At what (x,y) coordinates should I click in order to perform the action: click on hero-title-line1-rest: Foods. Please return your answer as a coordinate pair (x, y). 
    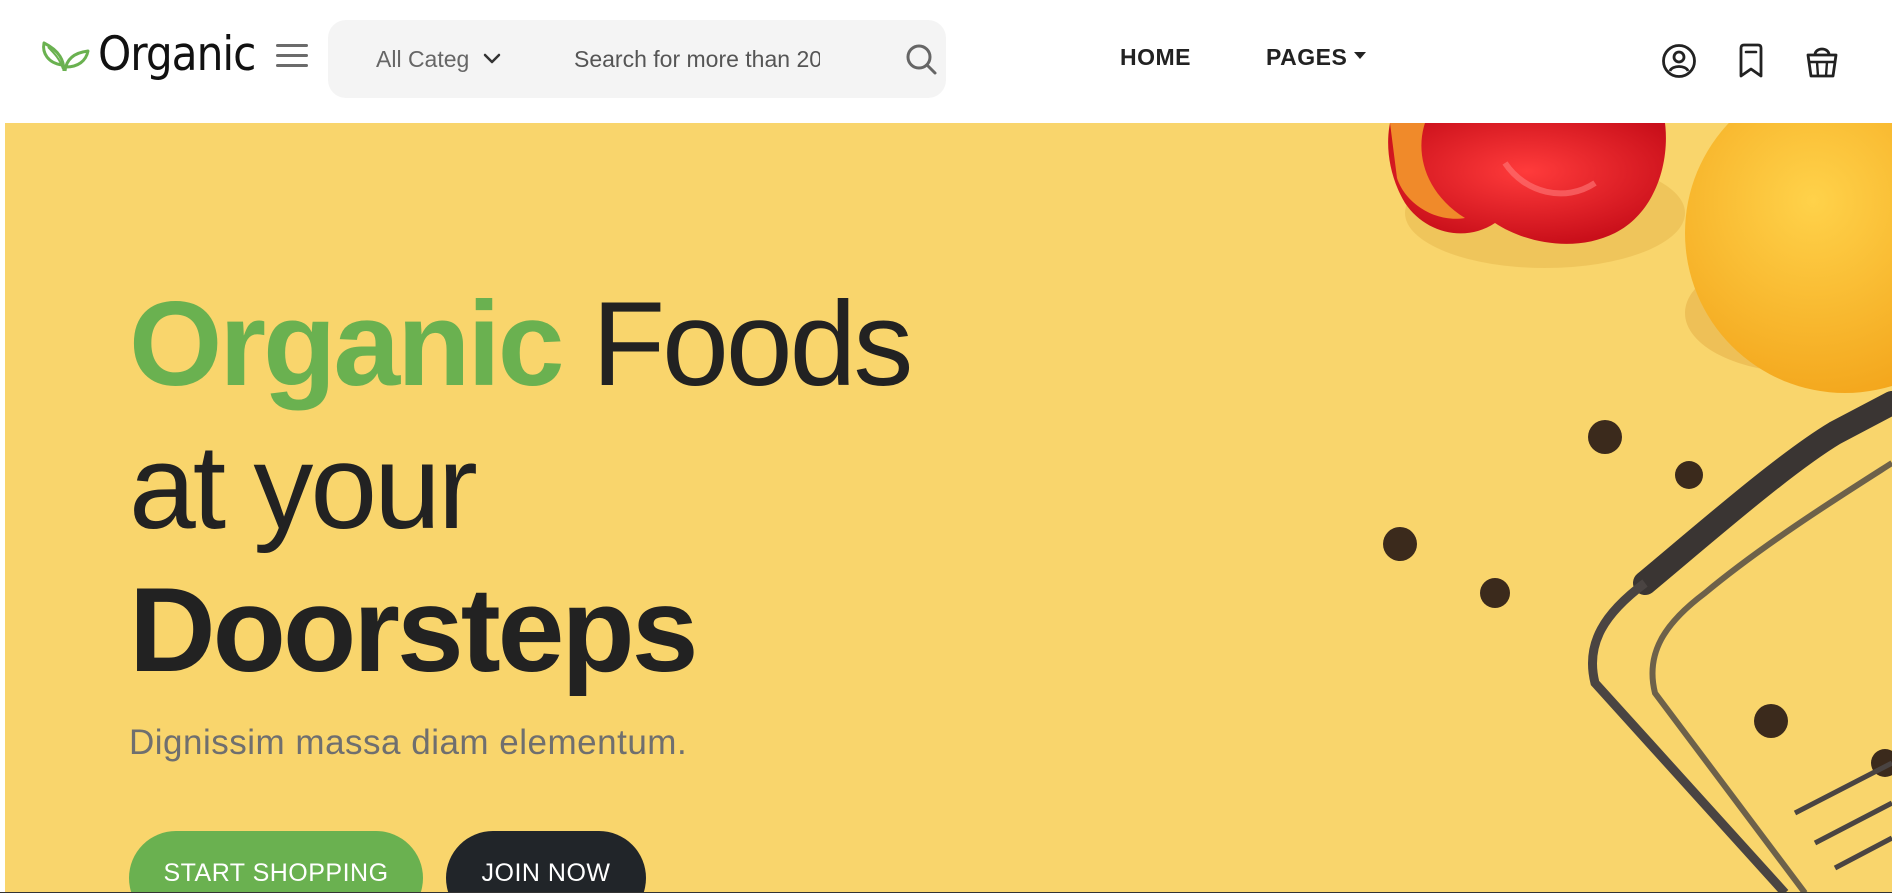
    Looking at the image, I should click on (752, 344).